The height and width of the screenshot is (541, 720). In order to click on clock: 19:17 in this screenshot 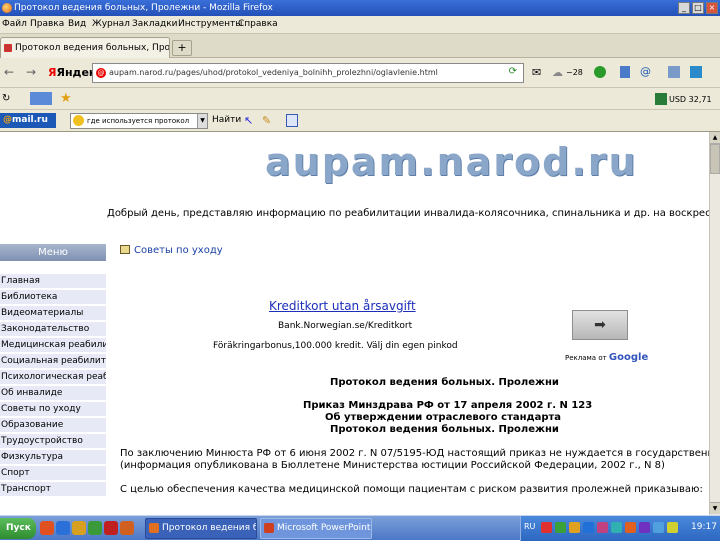, I will do `click(704, 527)`.